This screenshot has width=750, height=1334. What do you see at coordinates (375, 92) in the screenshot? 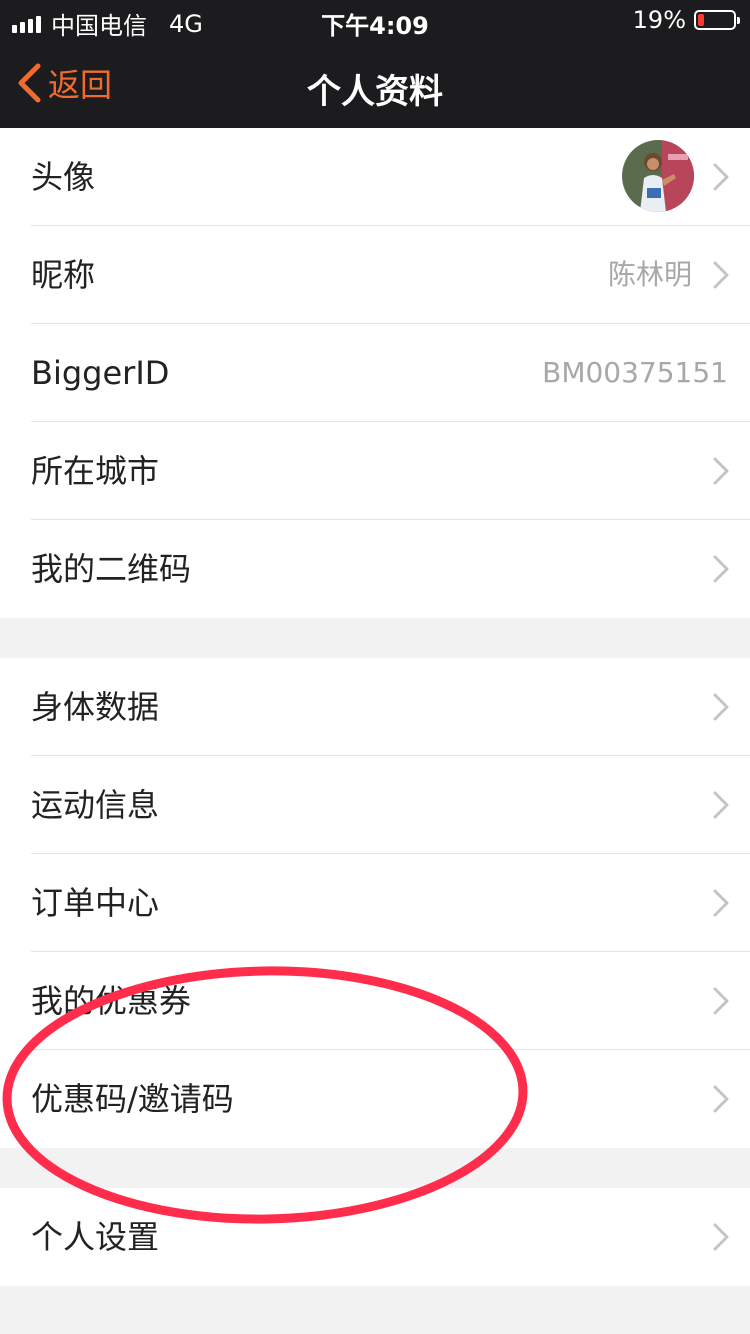
I see `page-title: 个人资料` at bounding box center [375, 92].